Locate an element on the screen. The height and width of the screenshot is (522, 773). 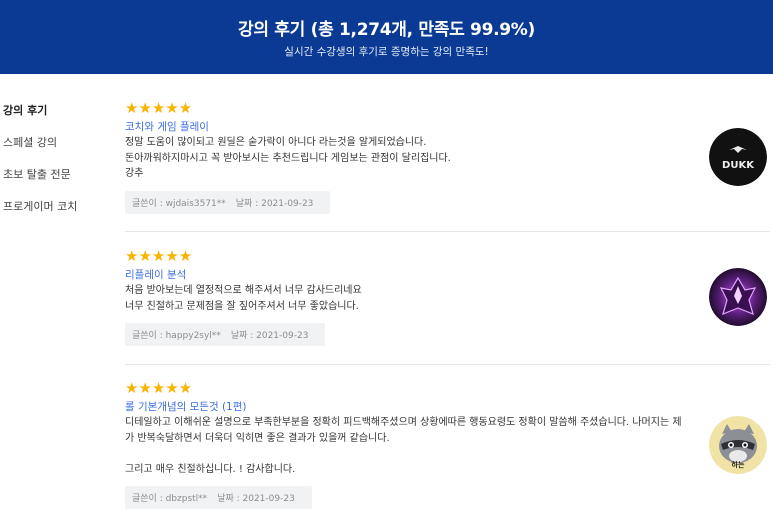
reviewer-avatar is located at coordinates (738, 297).